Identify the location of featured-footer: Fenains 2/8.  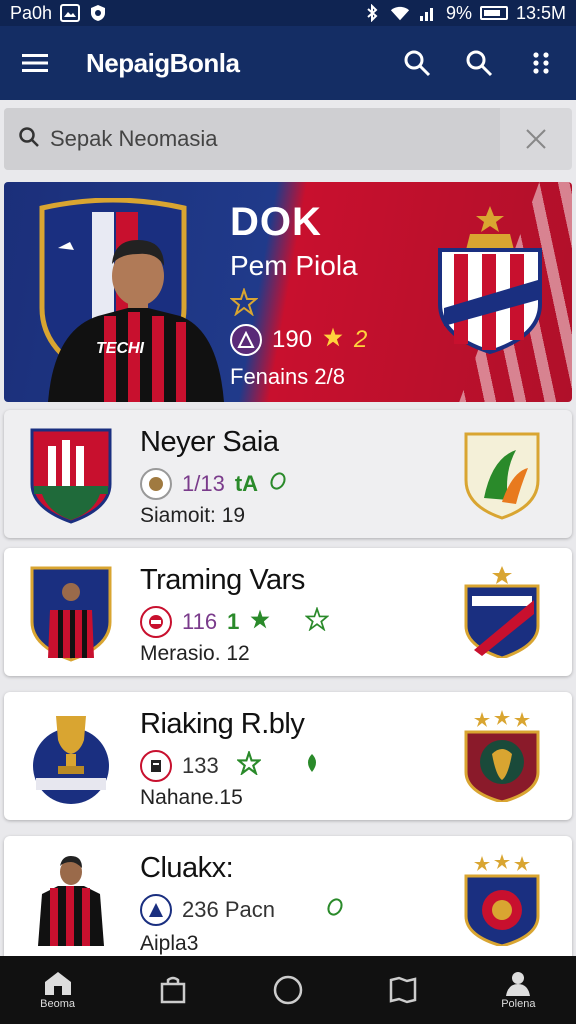
(287, 376).